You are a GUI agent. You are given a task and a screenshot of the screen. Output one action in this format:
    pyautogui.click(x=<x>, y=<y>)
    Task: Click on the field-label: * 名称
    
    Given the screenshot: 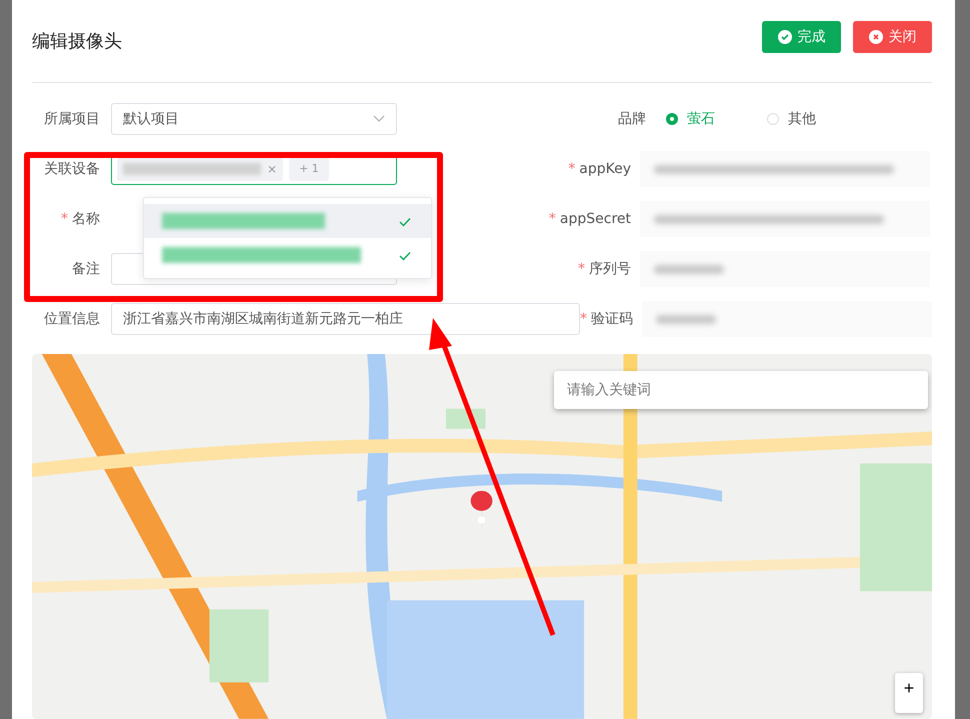 What is the action you would take?
    pyautogui.click(x=80, y=220)
    